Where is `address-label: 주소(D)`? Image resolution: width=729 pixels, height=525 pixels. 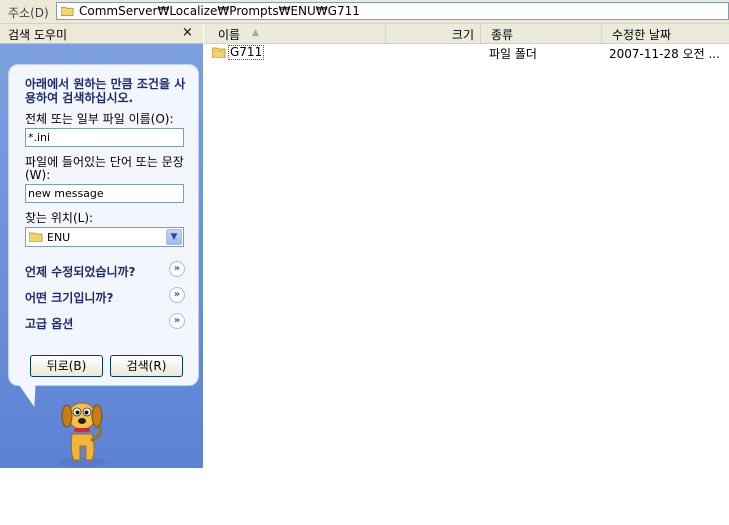 address-label: 주소(D) is located at coordinates (28, 13).